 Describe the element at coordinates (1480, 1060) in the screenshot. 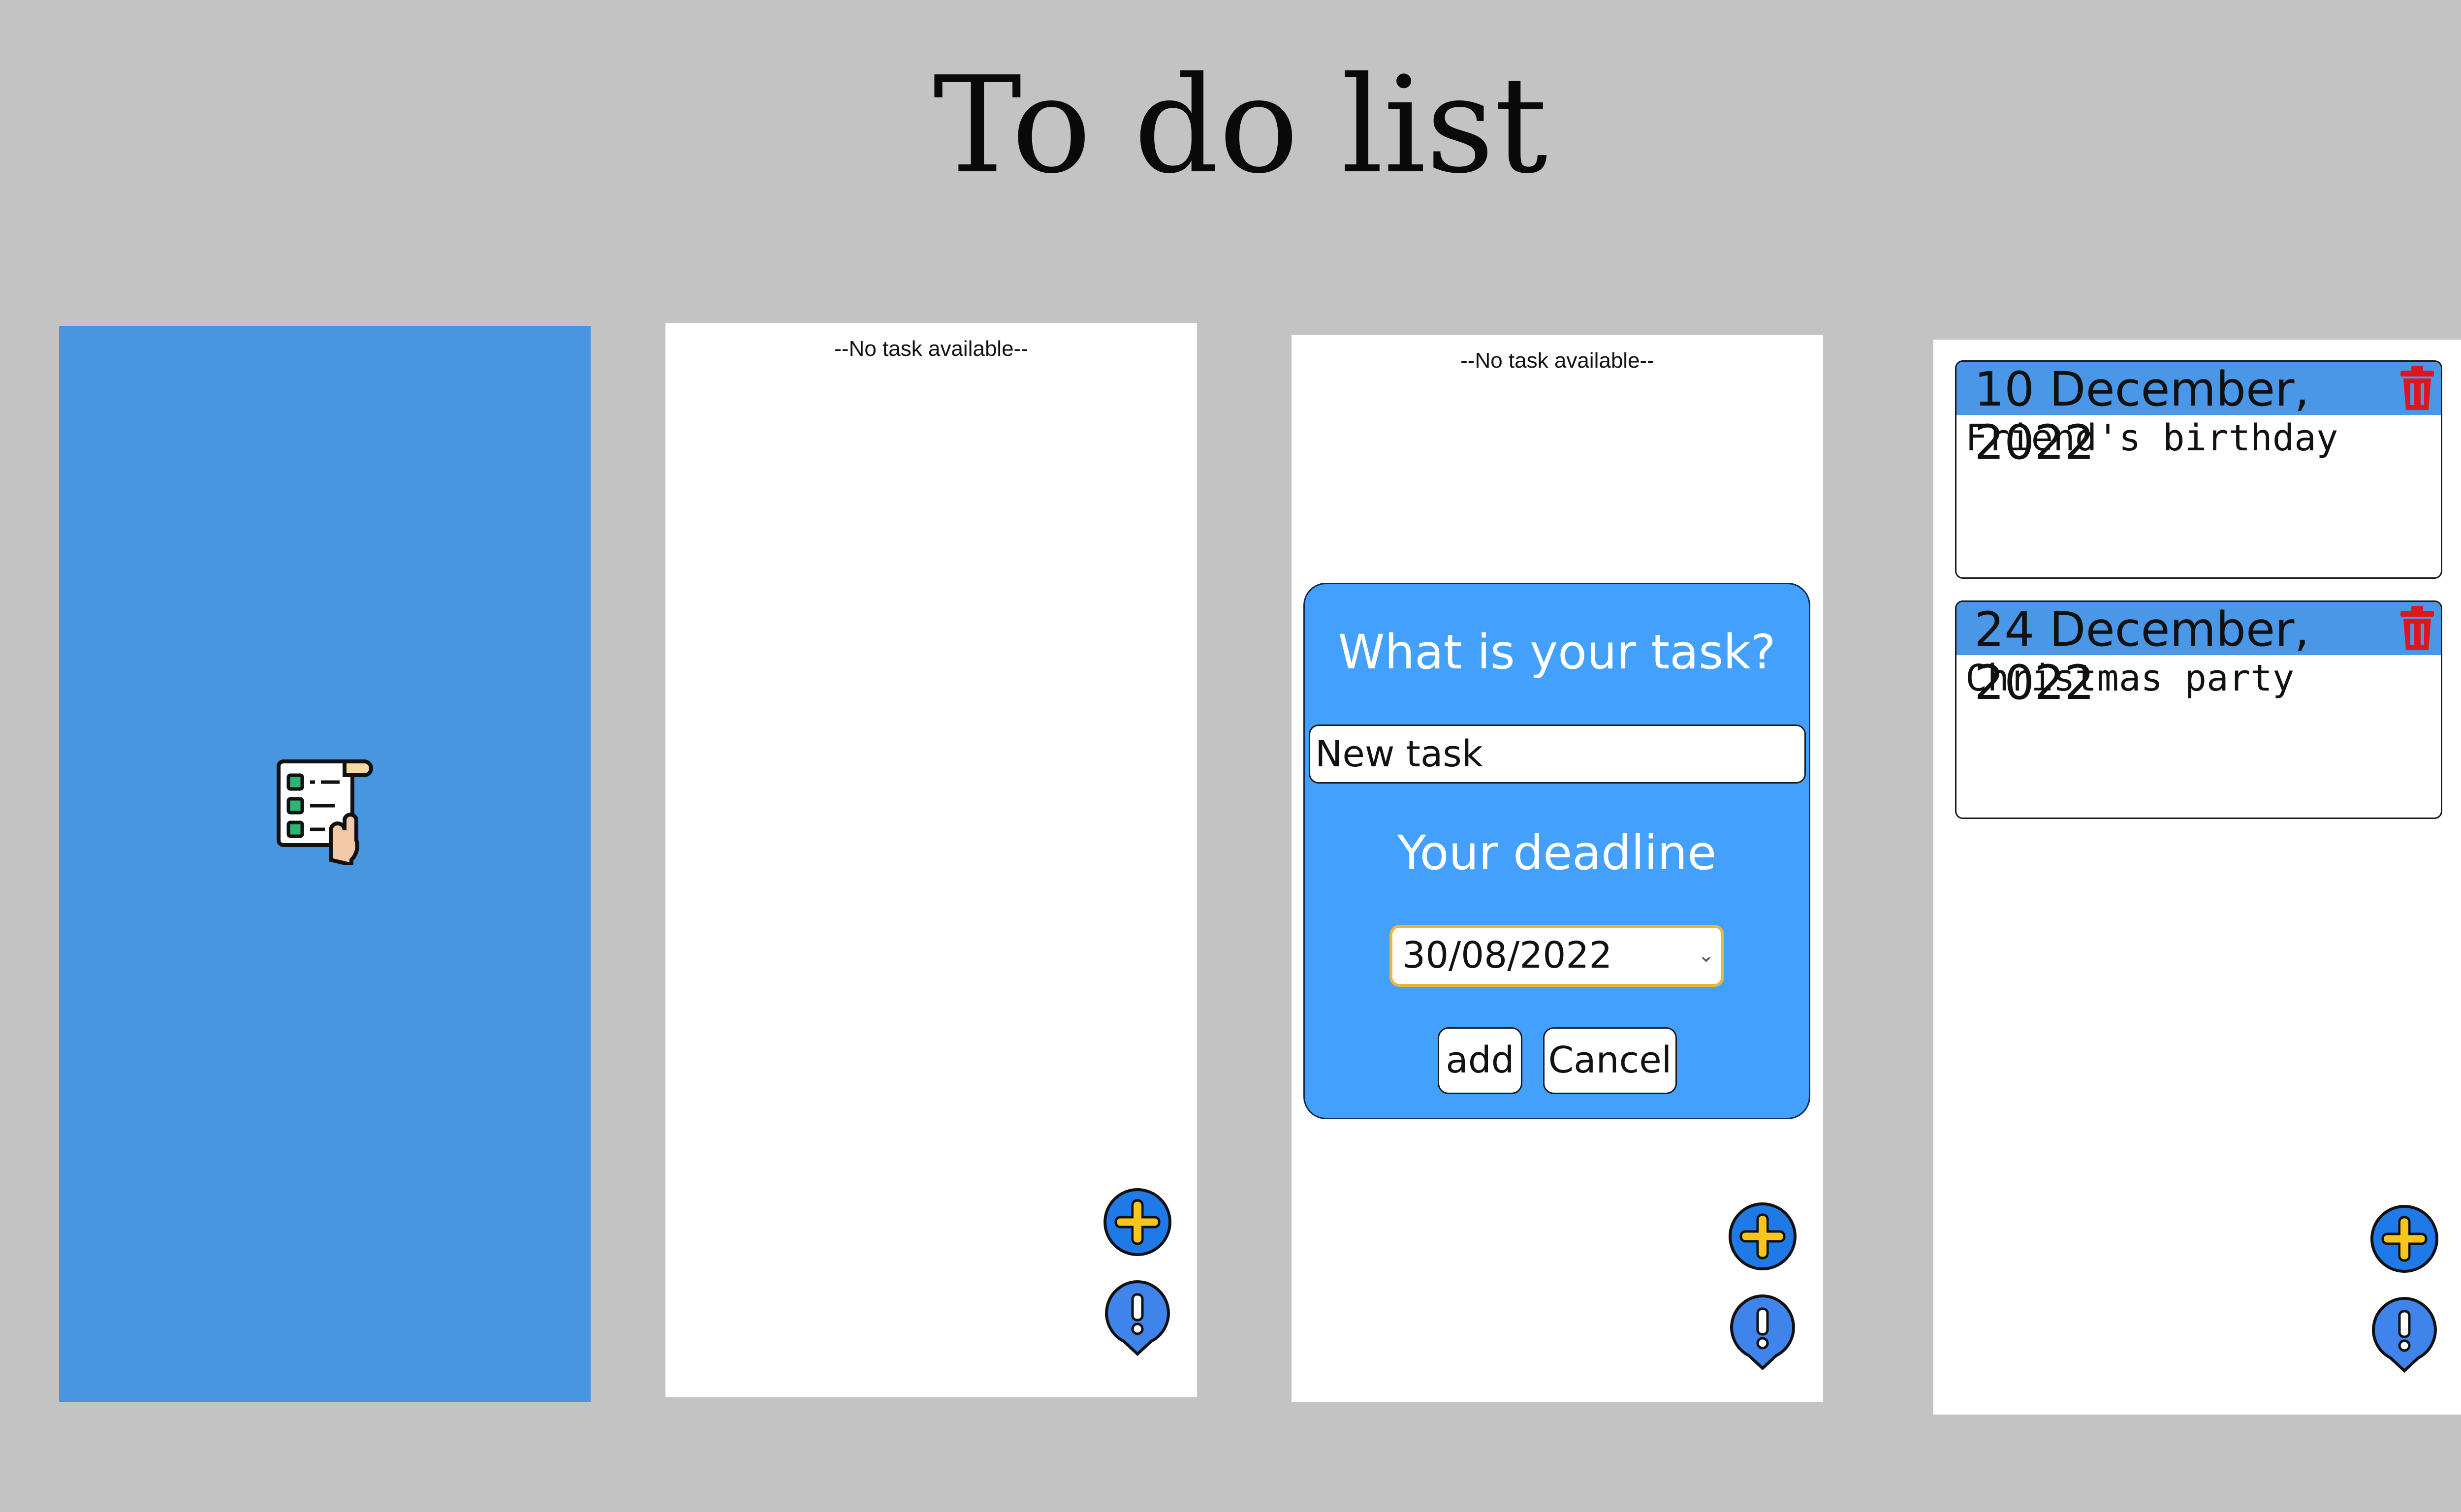

I see `add-button: add` at that location.